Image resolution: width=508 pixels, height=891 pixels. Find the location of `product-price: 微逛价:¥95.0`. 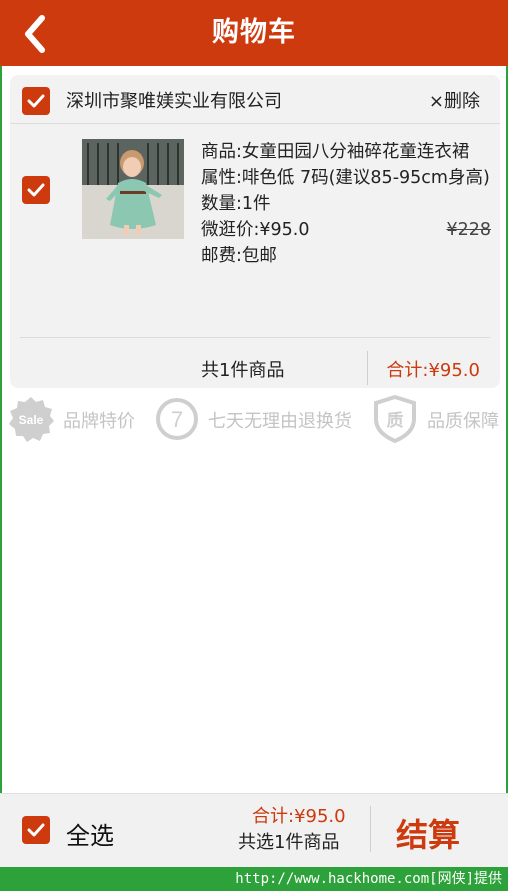

product-price: 微逛价:¥95.0 is located at coordinates (255, 230).